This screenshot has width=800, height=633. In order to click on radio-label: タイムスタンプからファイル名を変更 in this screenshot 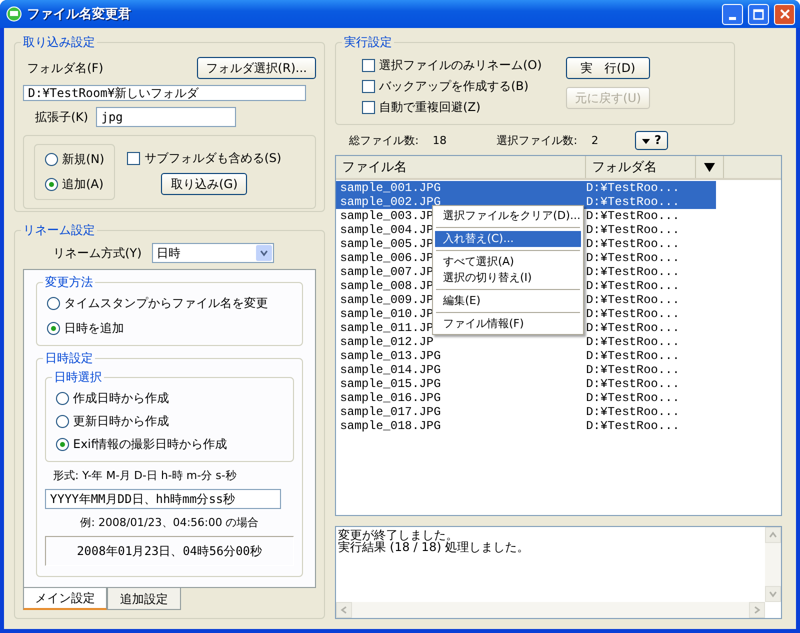, I will do `click(166, 303)`.